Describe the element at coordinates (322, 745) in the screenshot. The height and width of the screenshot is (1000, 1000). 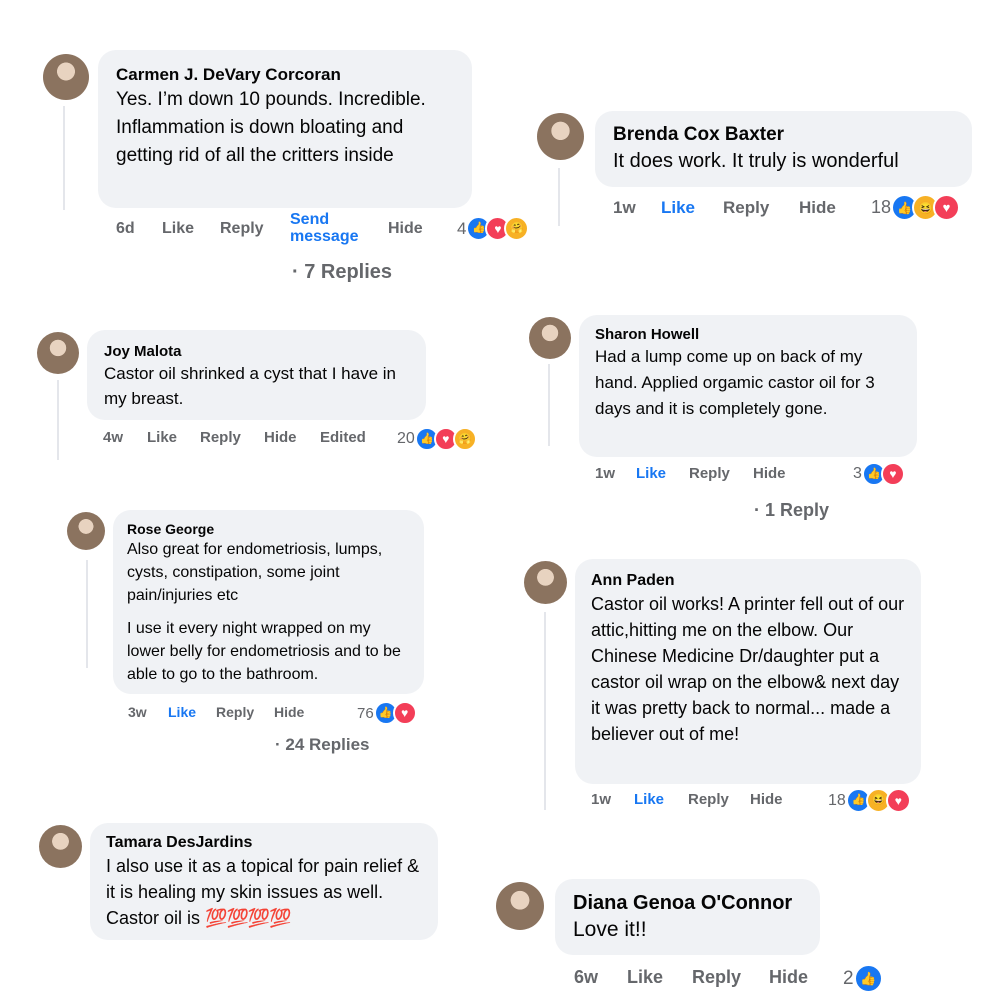
I see `view-replies-link: · 24 Replies` at that location.